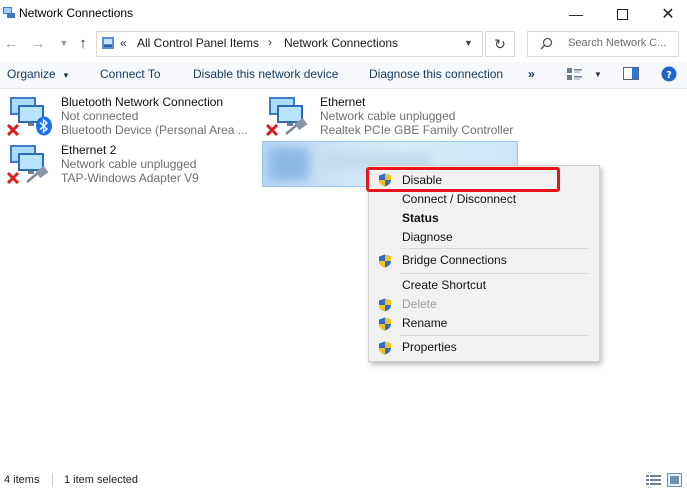 This screenshot has height=490, width=687. Describe the element at coordinates (64, 43) in the screenshot. I see `recent-locations-chevron-icon: ▼` at that location.